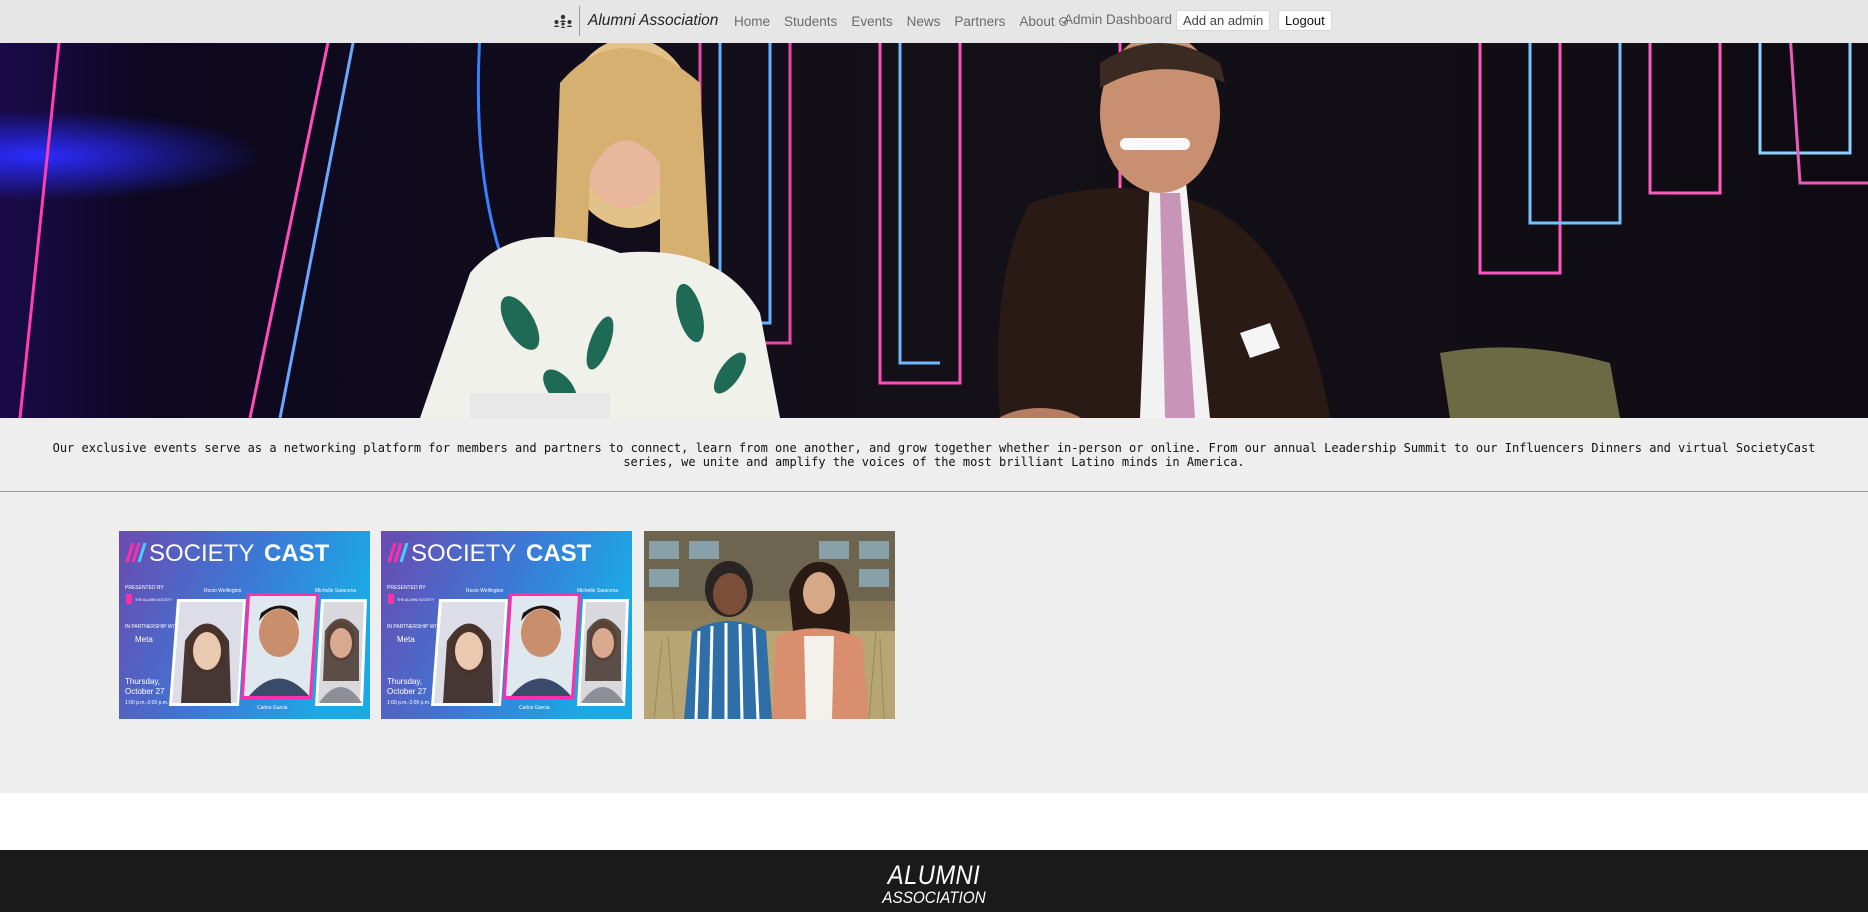 This screenshot has width=1868, height=912. What do you see at coordinates (769, 625) in the screenshot?
I see `event-card-photo` at bounding box center [769, 625].